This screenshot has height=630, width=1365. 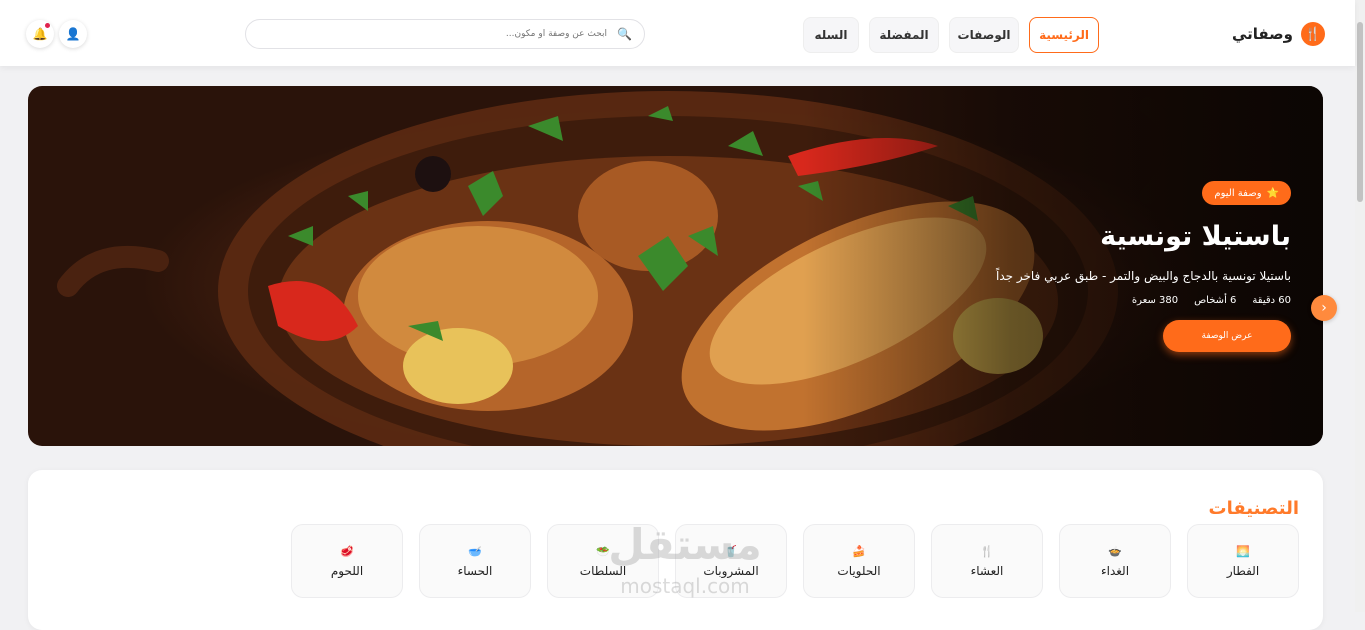 I want to click on search-input, so click(x=457, y=34).